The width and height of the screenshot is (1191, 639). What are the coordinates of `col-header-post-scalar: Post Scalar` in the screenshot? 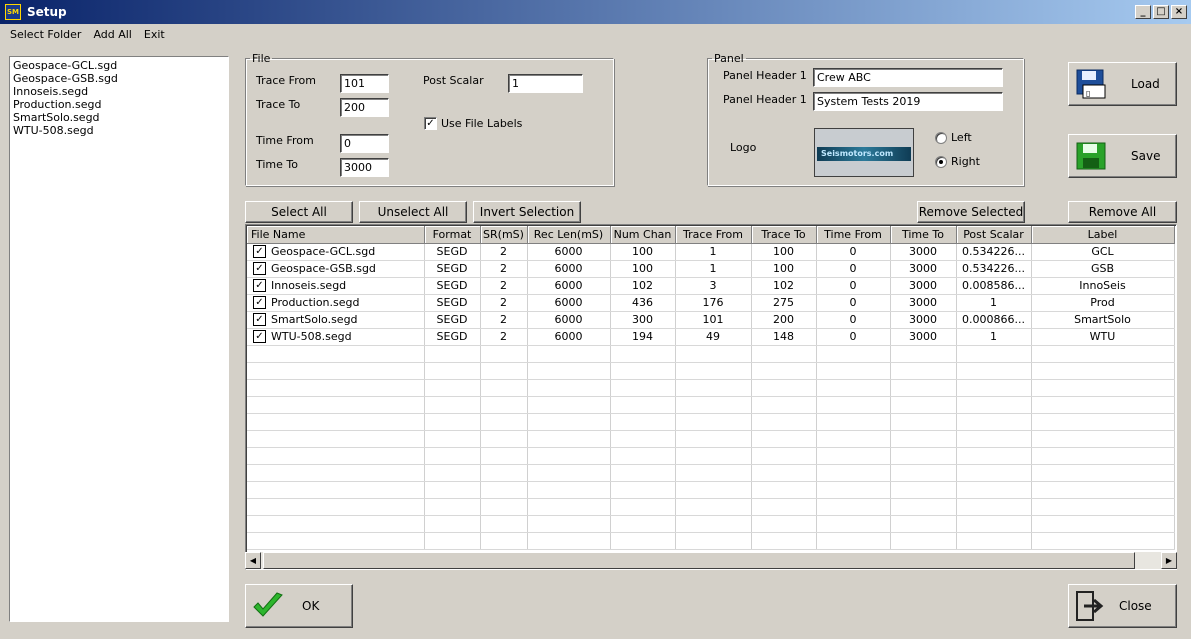 It's located at (994, 235).